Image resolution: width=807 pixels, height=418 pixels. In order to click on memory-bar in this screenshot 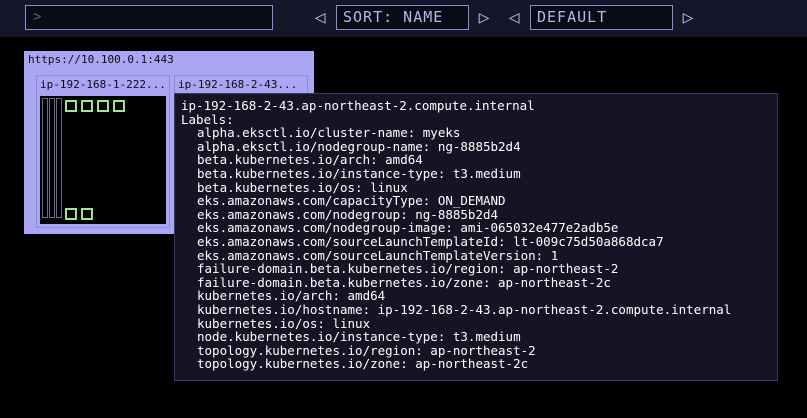, I will do `click(52, 158)`.